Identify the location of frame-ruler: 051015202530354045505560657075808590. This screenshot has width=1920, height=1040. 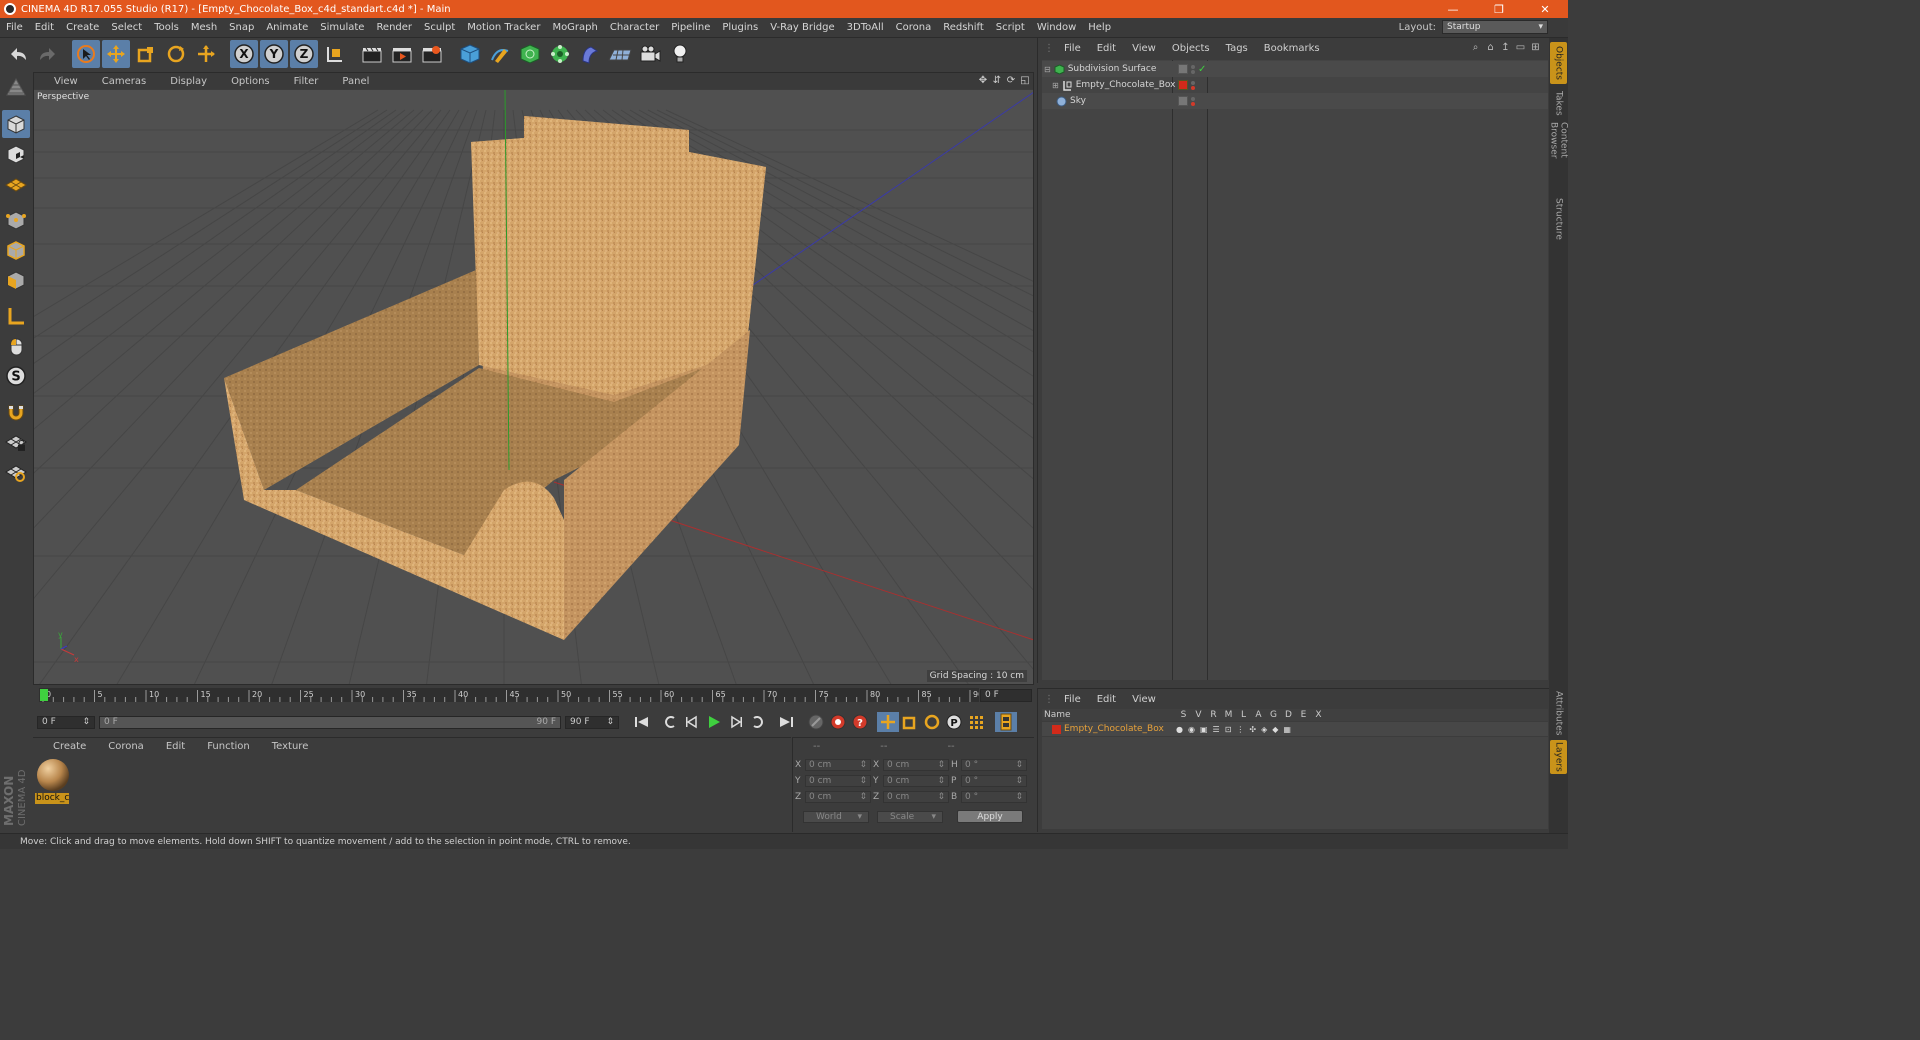
(509, 695).